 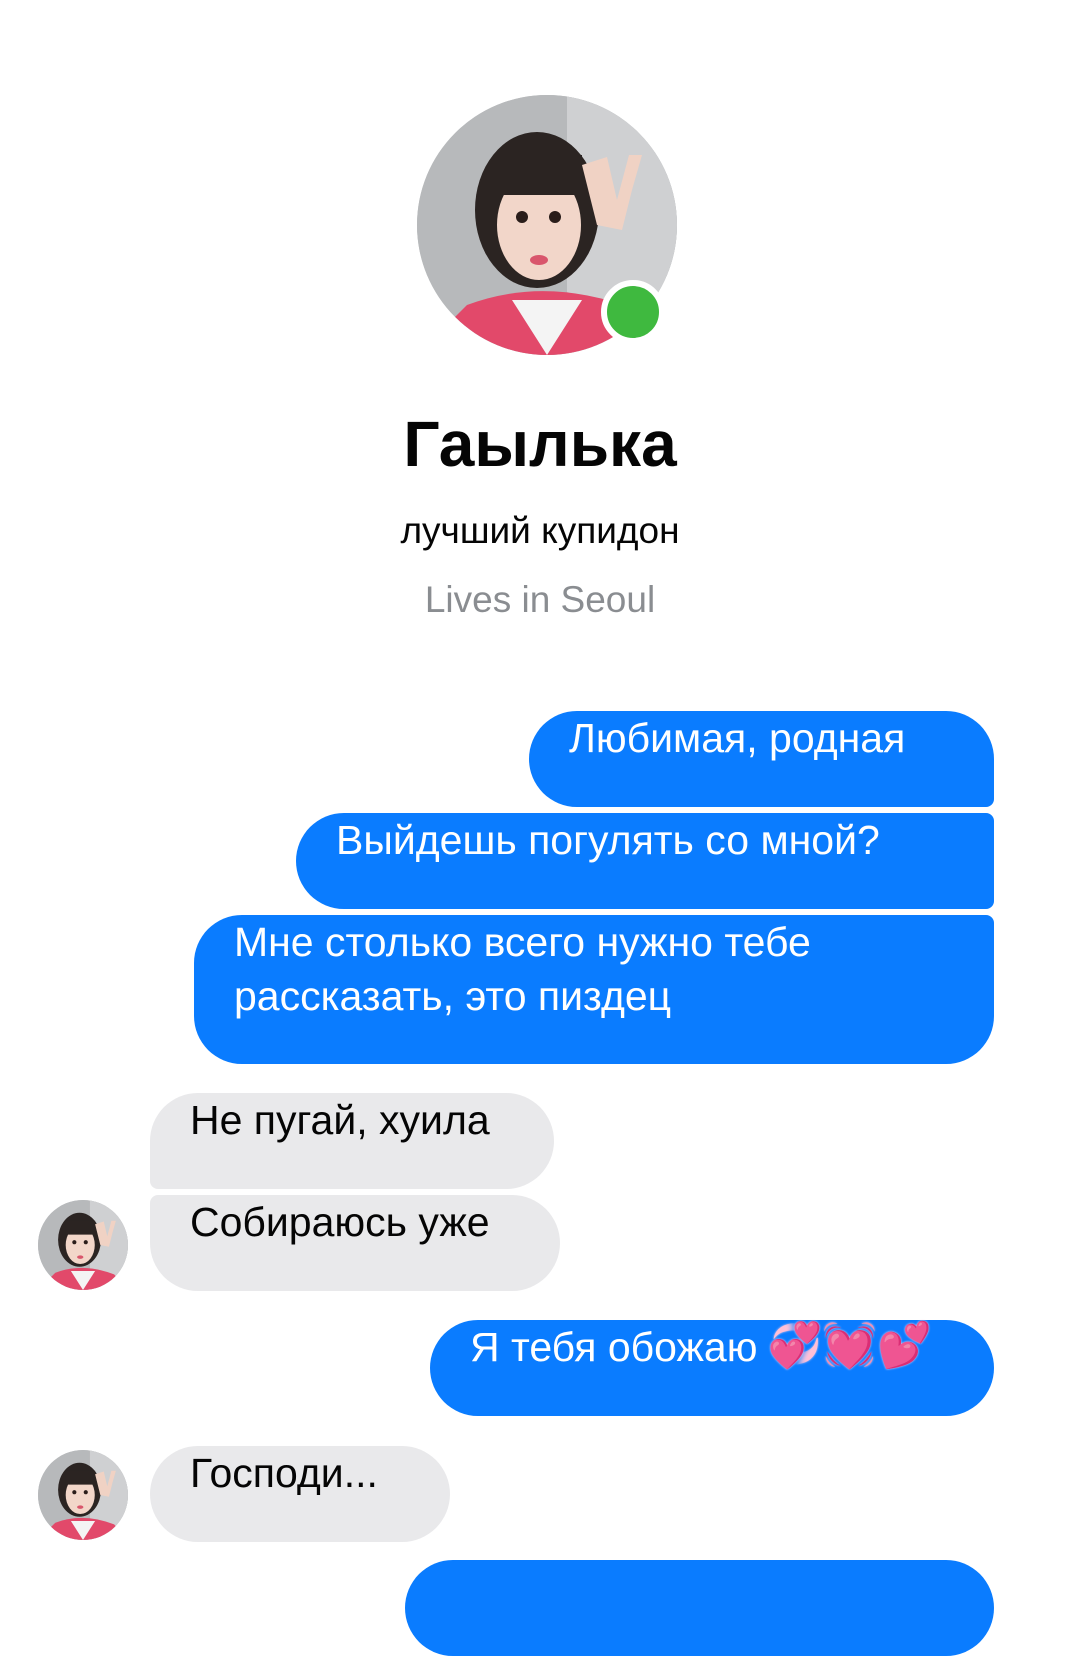 I want to click on contact-name: Гаылька, so click(x=540, y=444).